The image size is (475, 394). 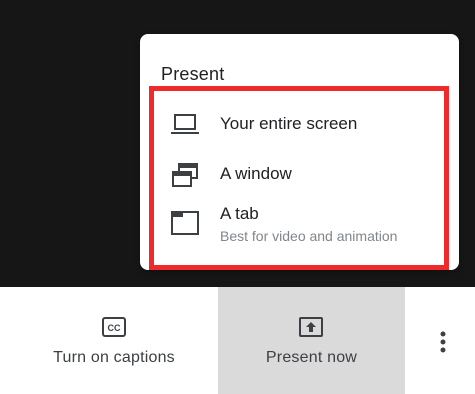 What do you see at coordinates (185, 223) in the screenshot?
I see `tab-icon` at bounding box center [185, 223].